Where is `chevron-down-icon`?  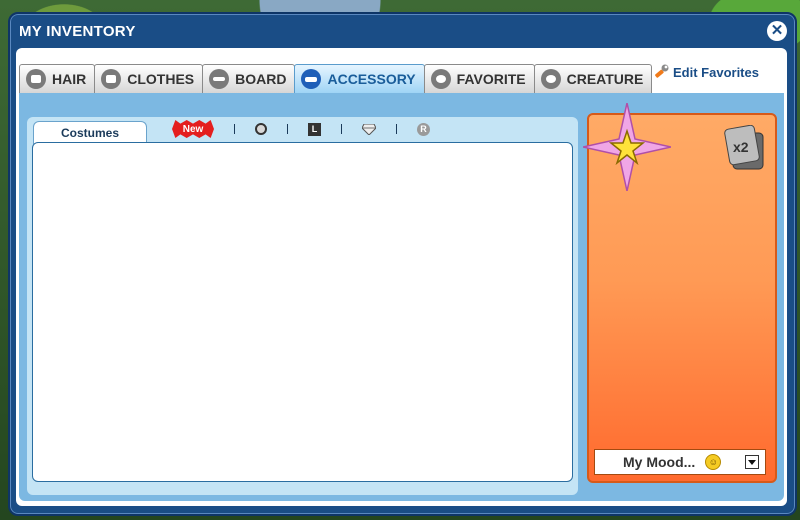 chevron-down-icon is located at coordinates (752, 462).